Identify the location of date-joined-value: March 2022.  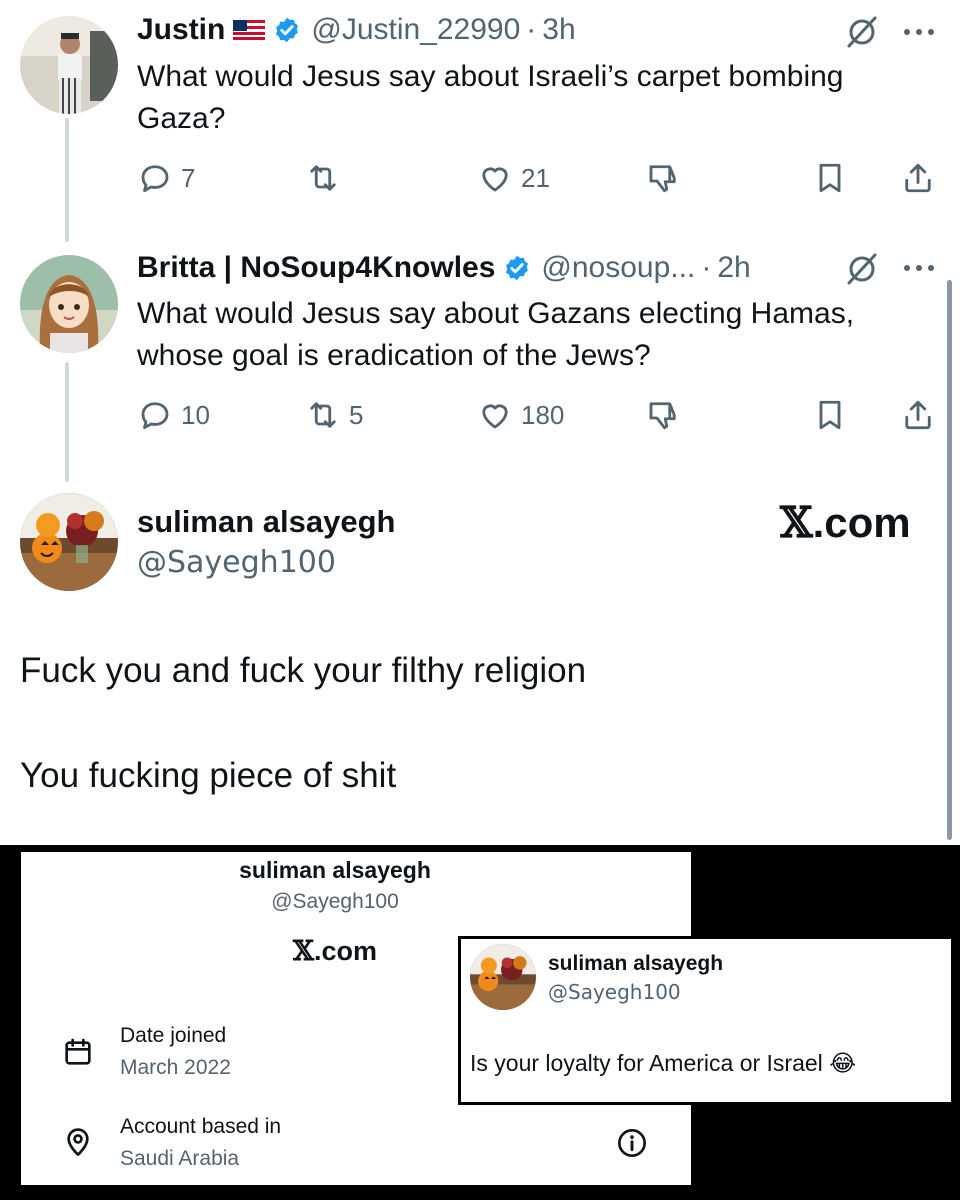
(175, 1067).